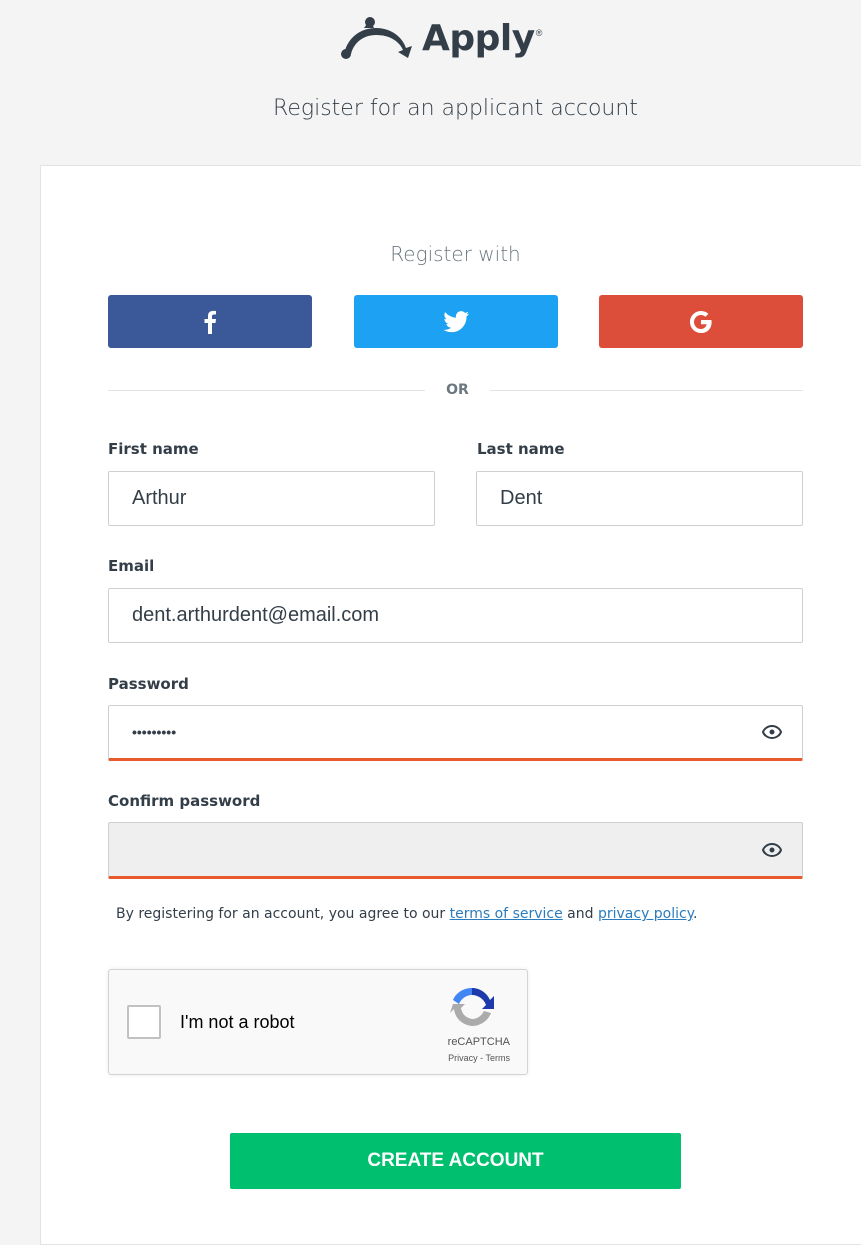 This screenshot has height=1245, width=861. I want to click on last-name-value: Dent, so click(521, 498).